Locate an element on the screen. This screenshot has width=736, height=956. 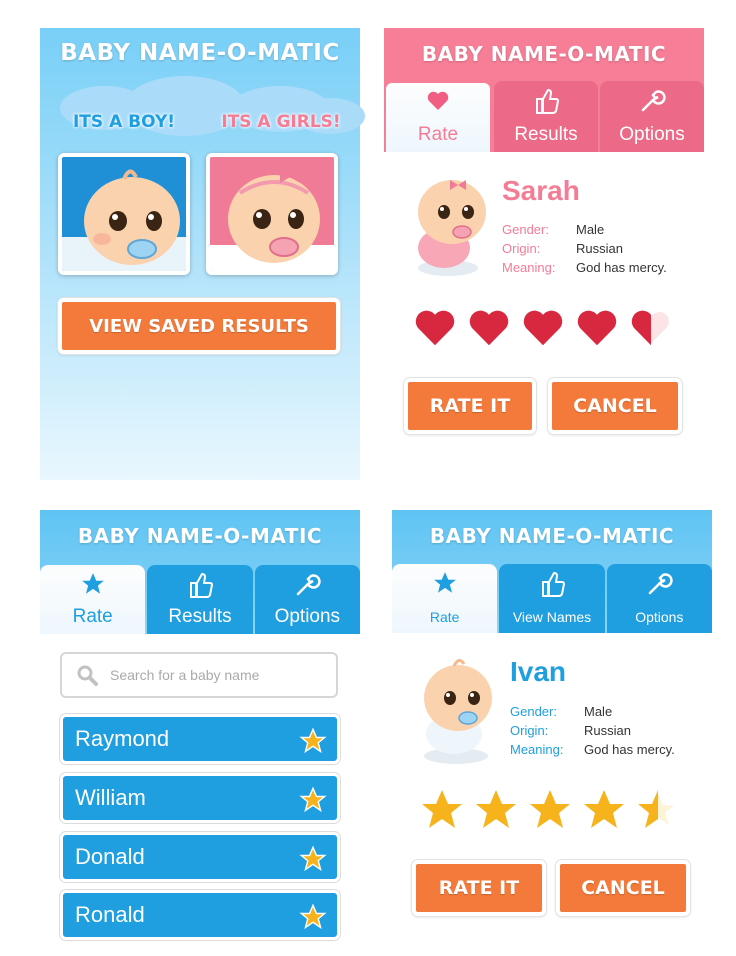
tab-view-names: View Names is located at coordinates (552, 598).